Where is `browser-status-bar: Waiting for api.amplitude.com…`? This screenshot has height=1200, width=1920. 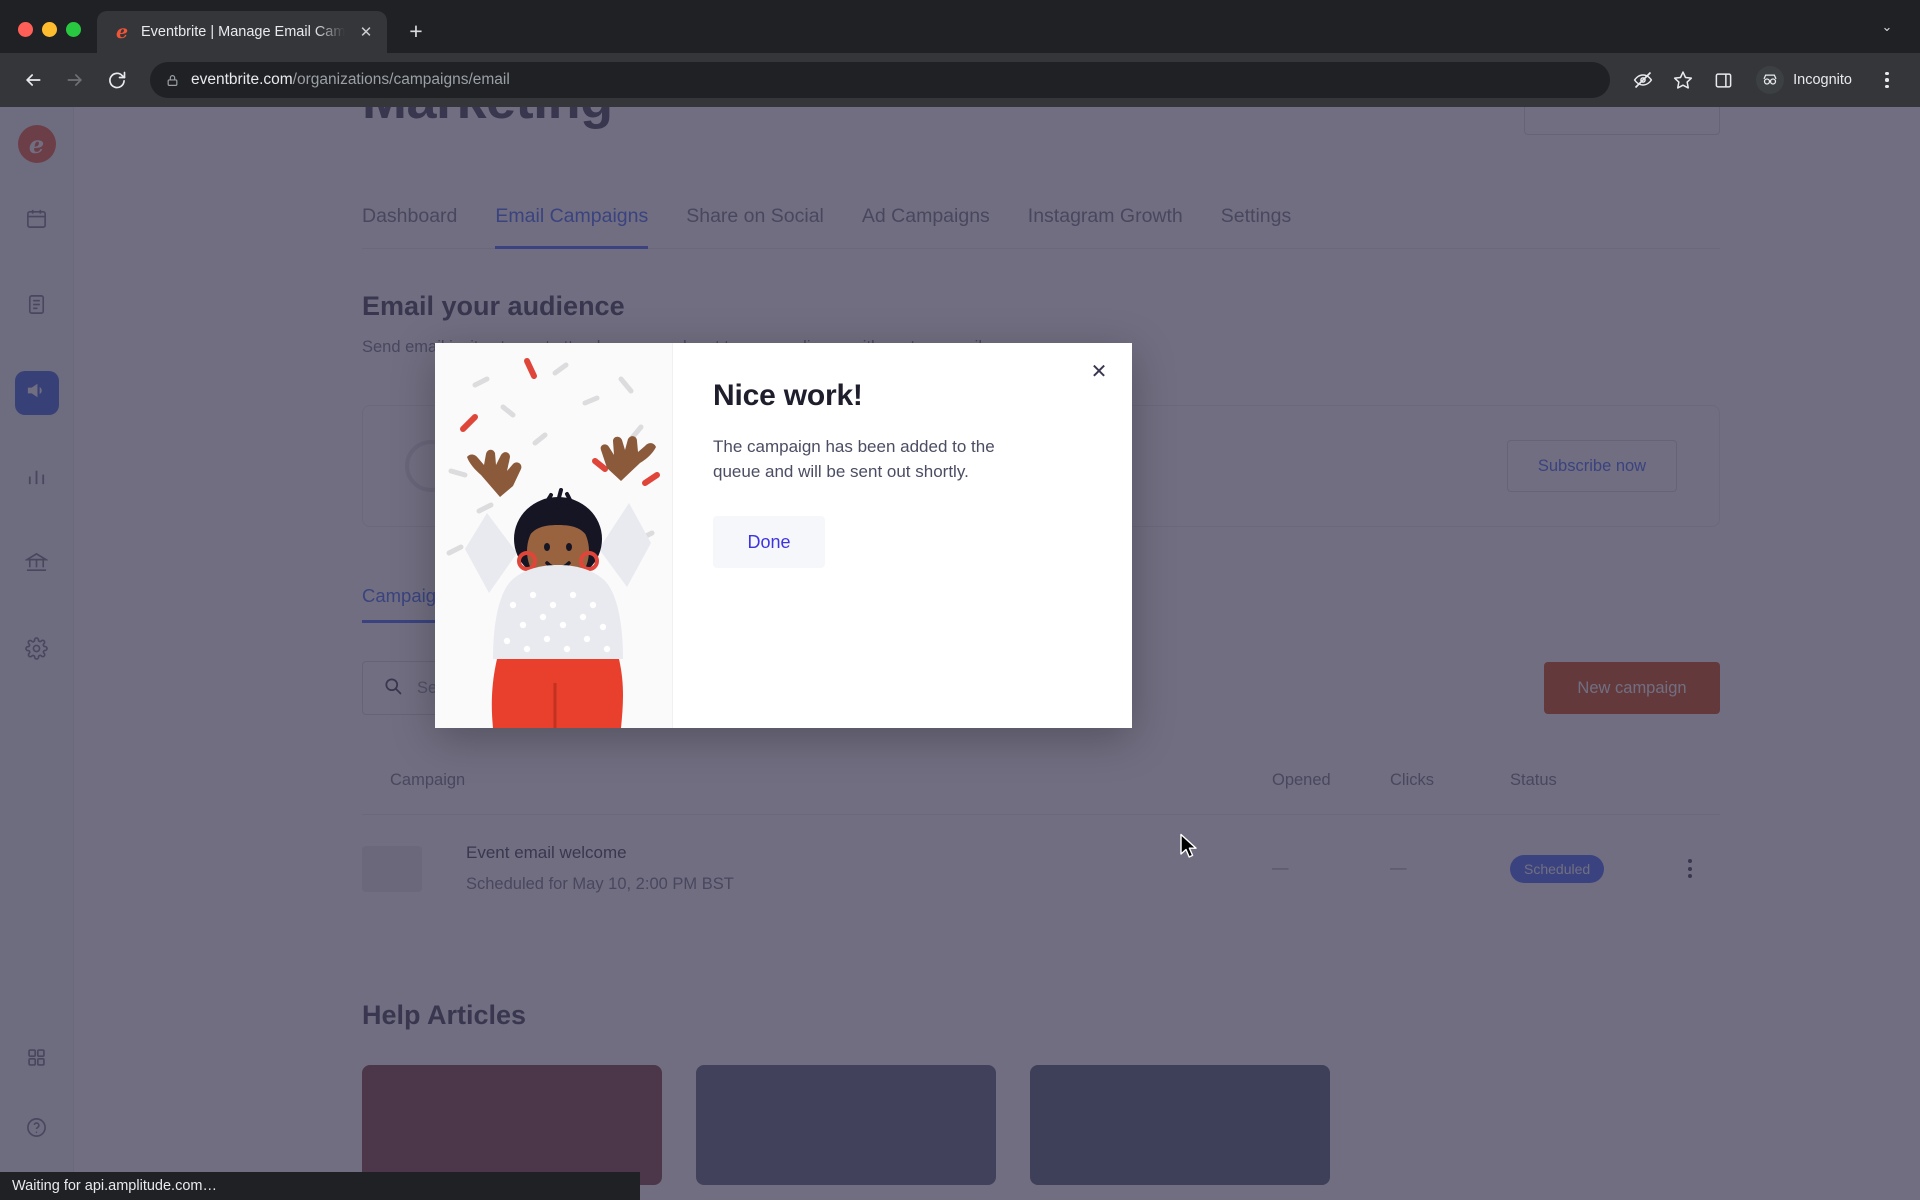 browser-status-bar: Waiting for api.amplitude.com… is located at coordinates (320, 1186).